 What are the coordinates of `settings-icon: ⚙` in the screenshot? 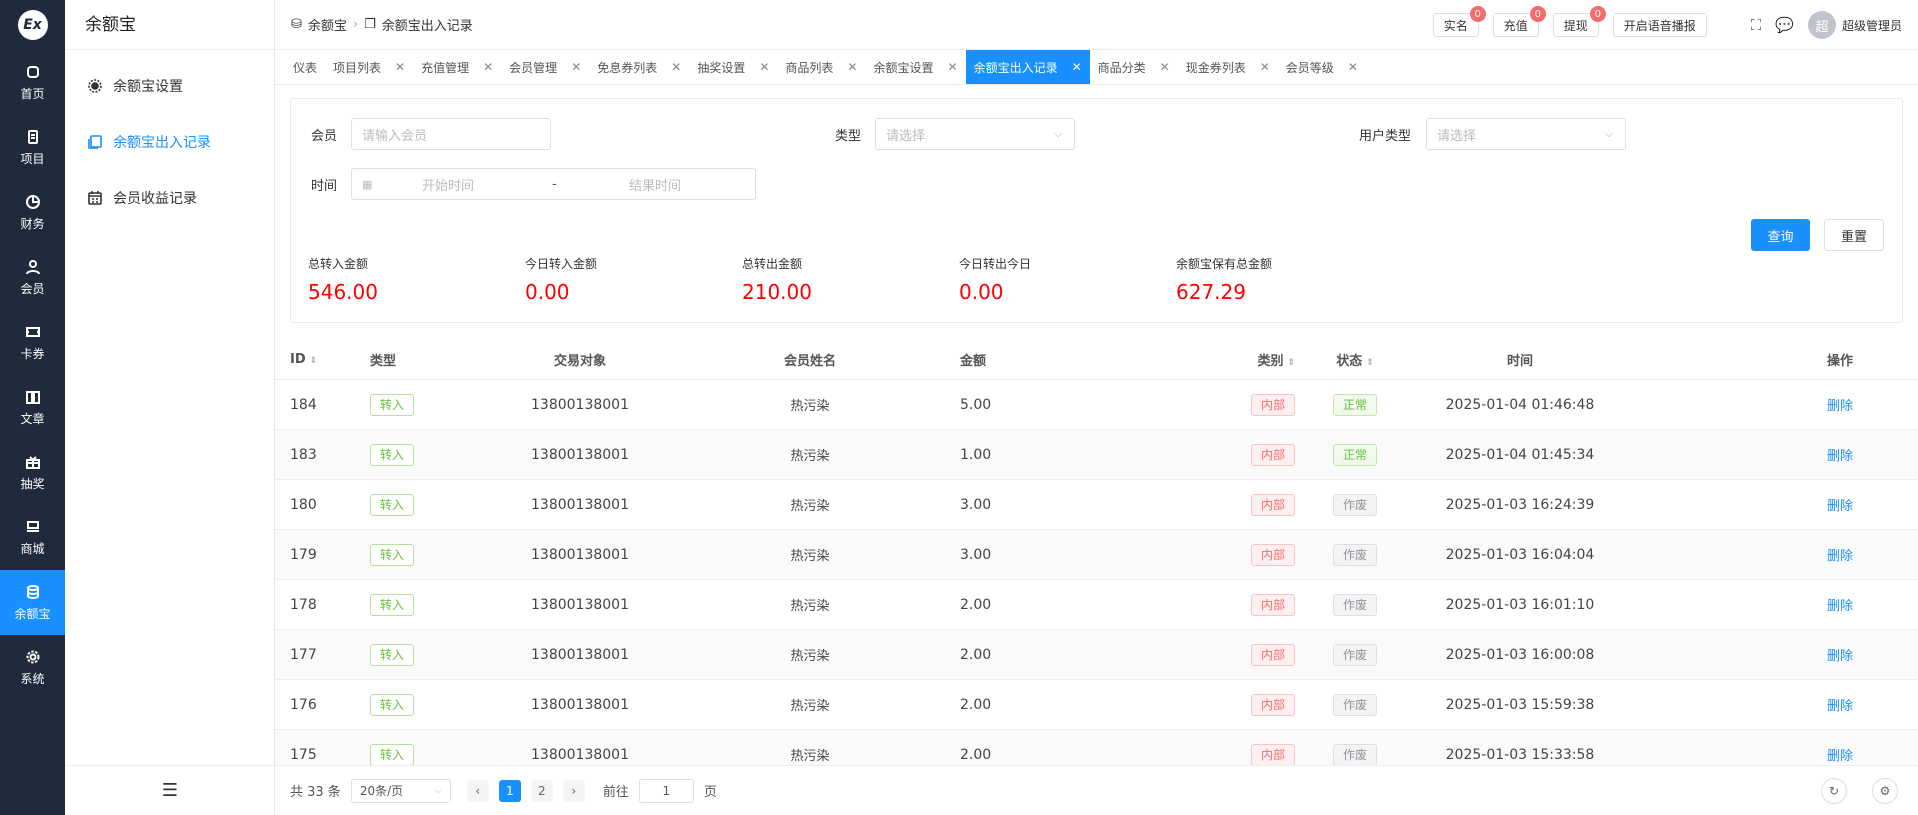 It's located at (1885, 791).